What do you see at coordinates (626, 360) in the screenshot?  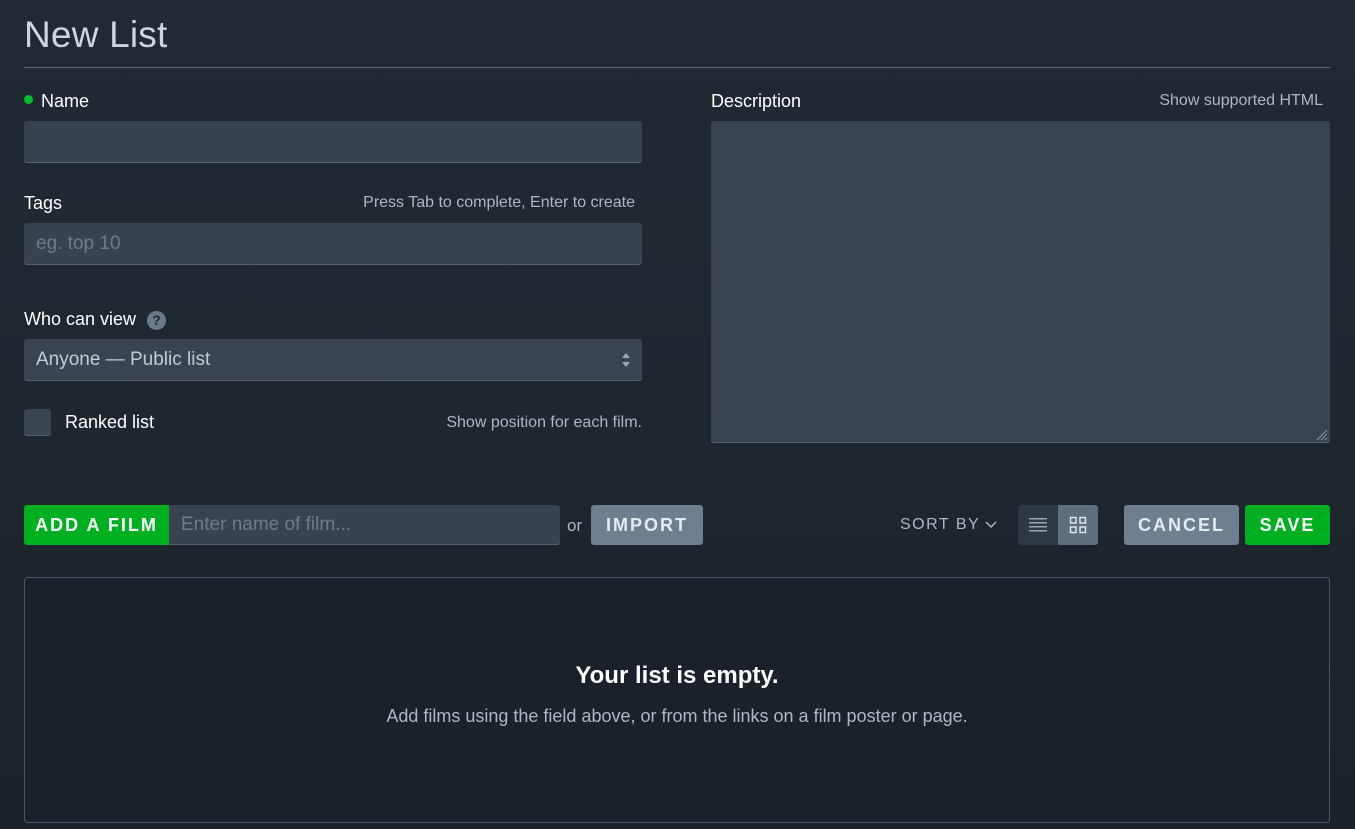 I see `select-arrows-icon` at bounding box center [626, 360].